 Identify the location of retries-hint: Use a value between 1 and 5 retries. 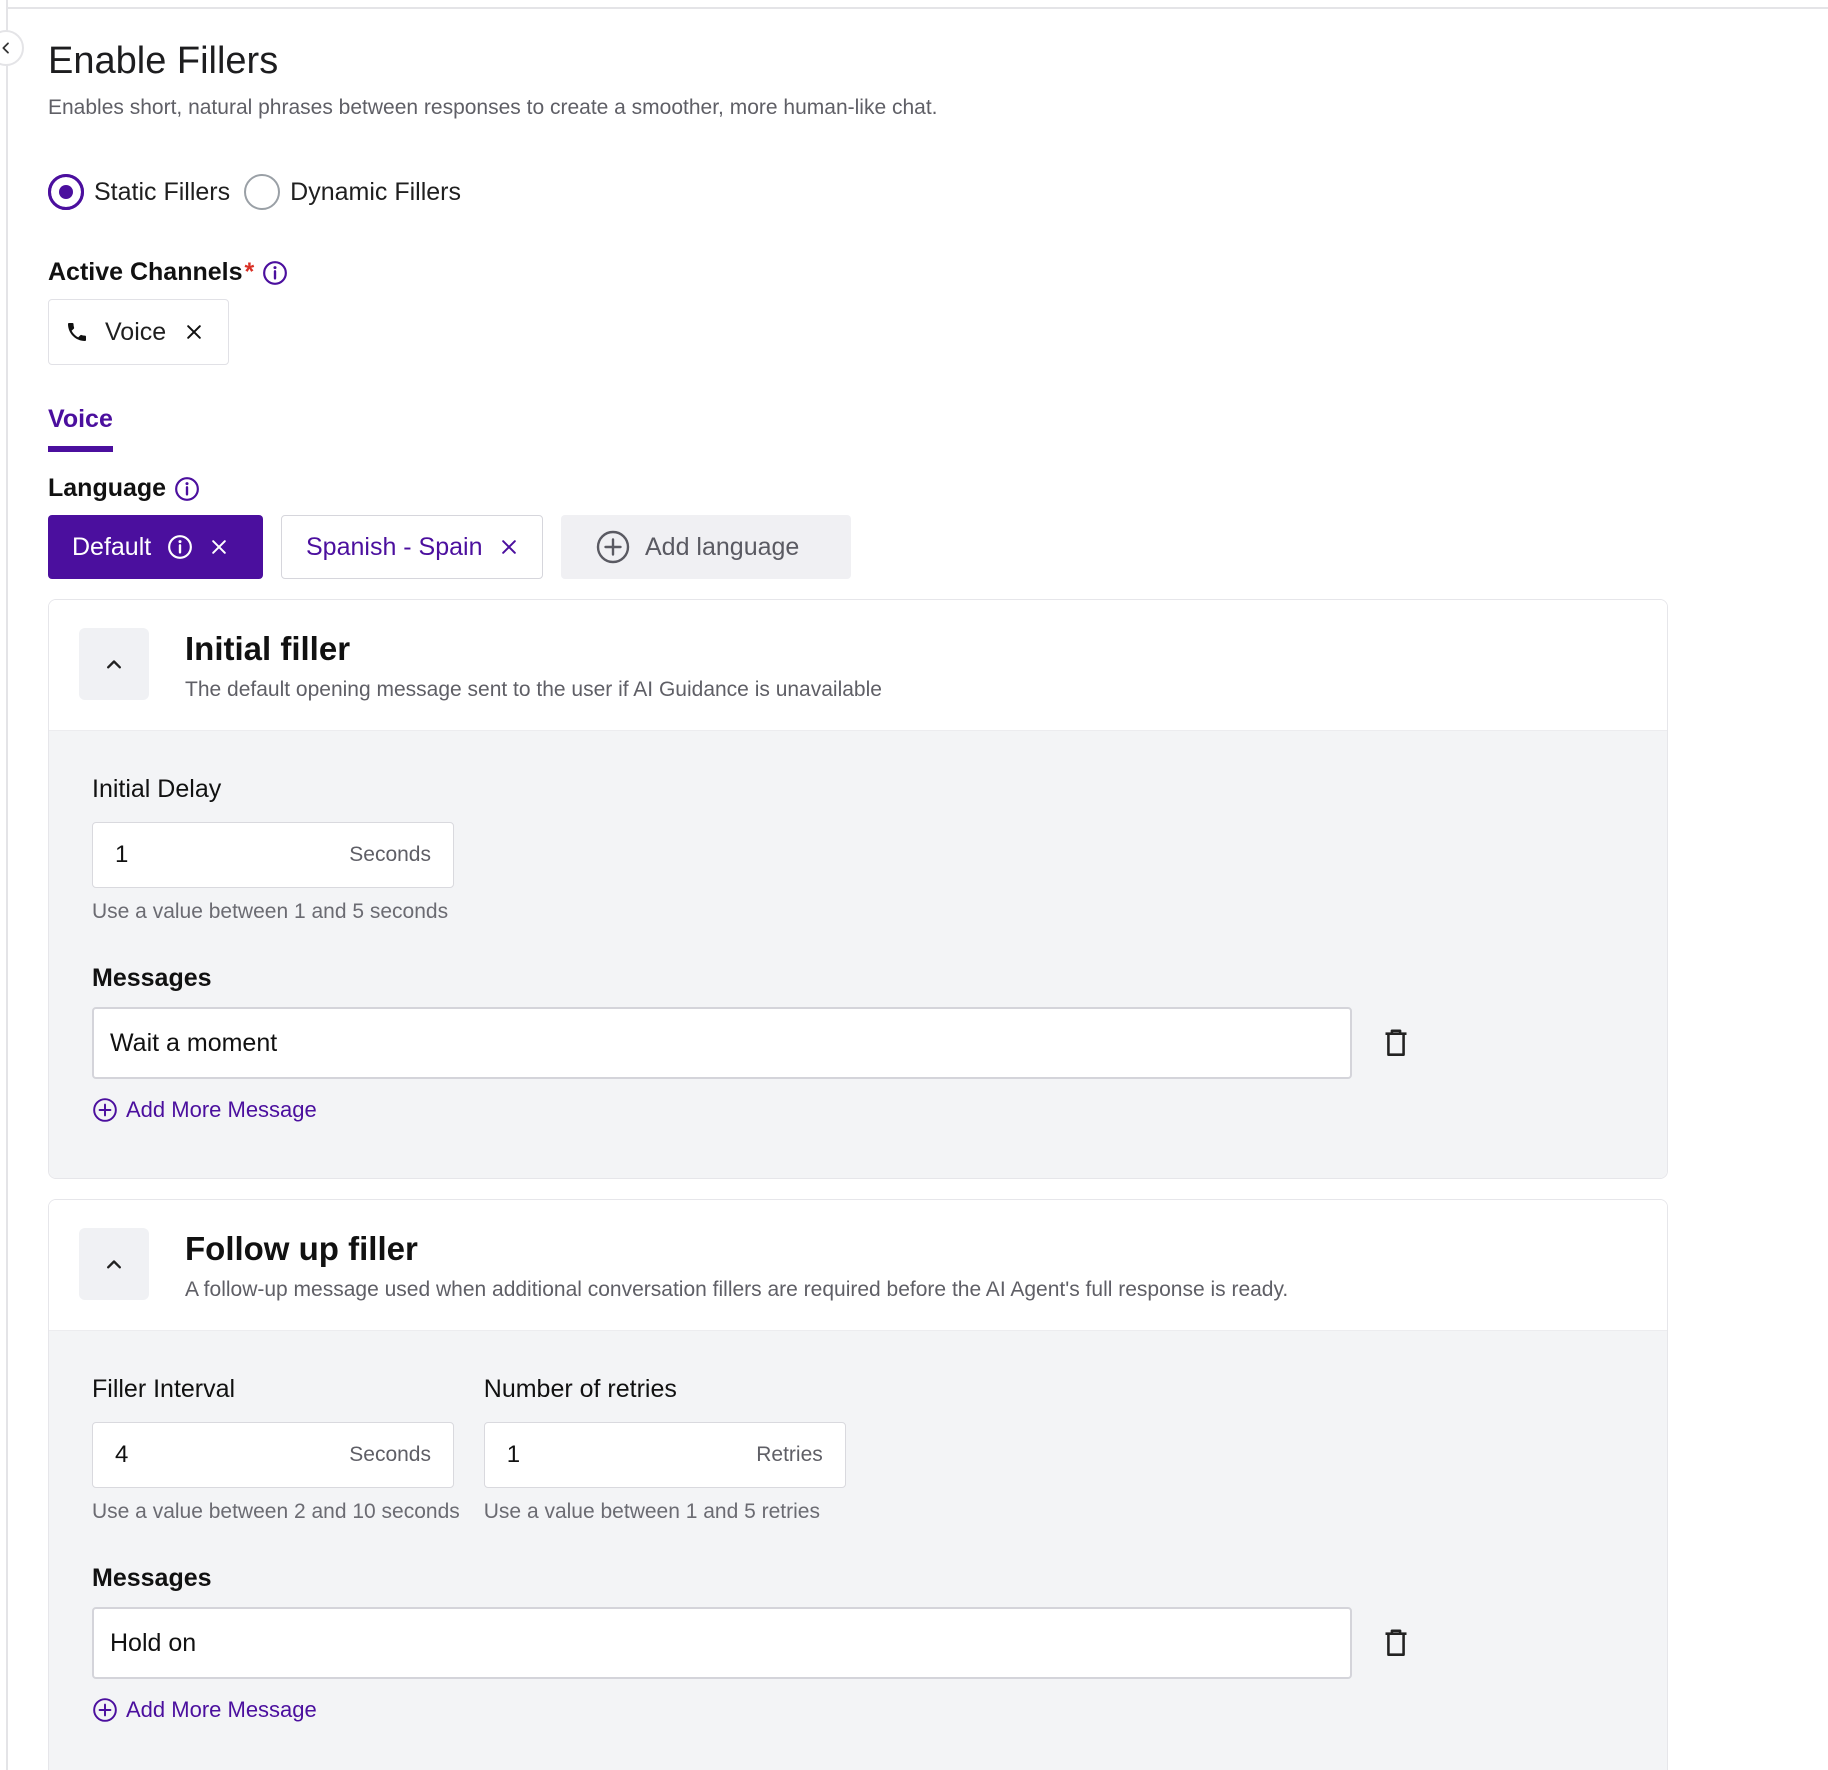
(651, 1511).